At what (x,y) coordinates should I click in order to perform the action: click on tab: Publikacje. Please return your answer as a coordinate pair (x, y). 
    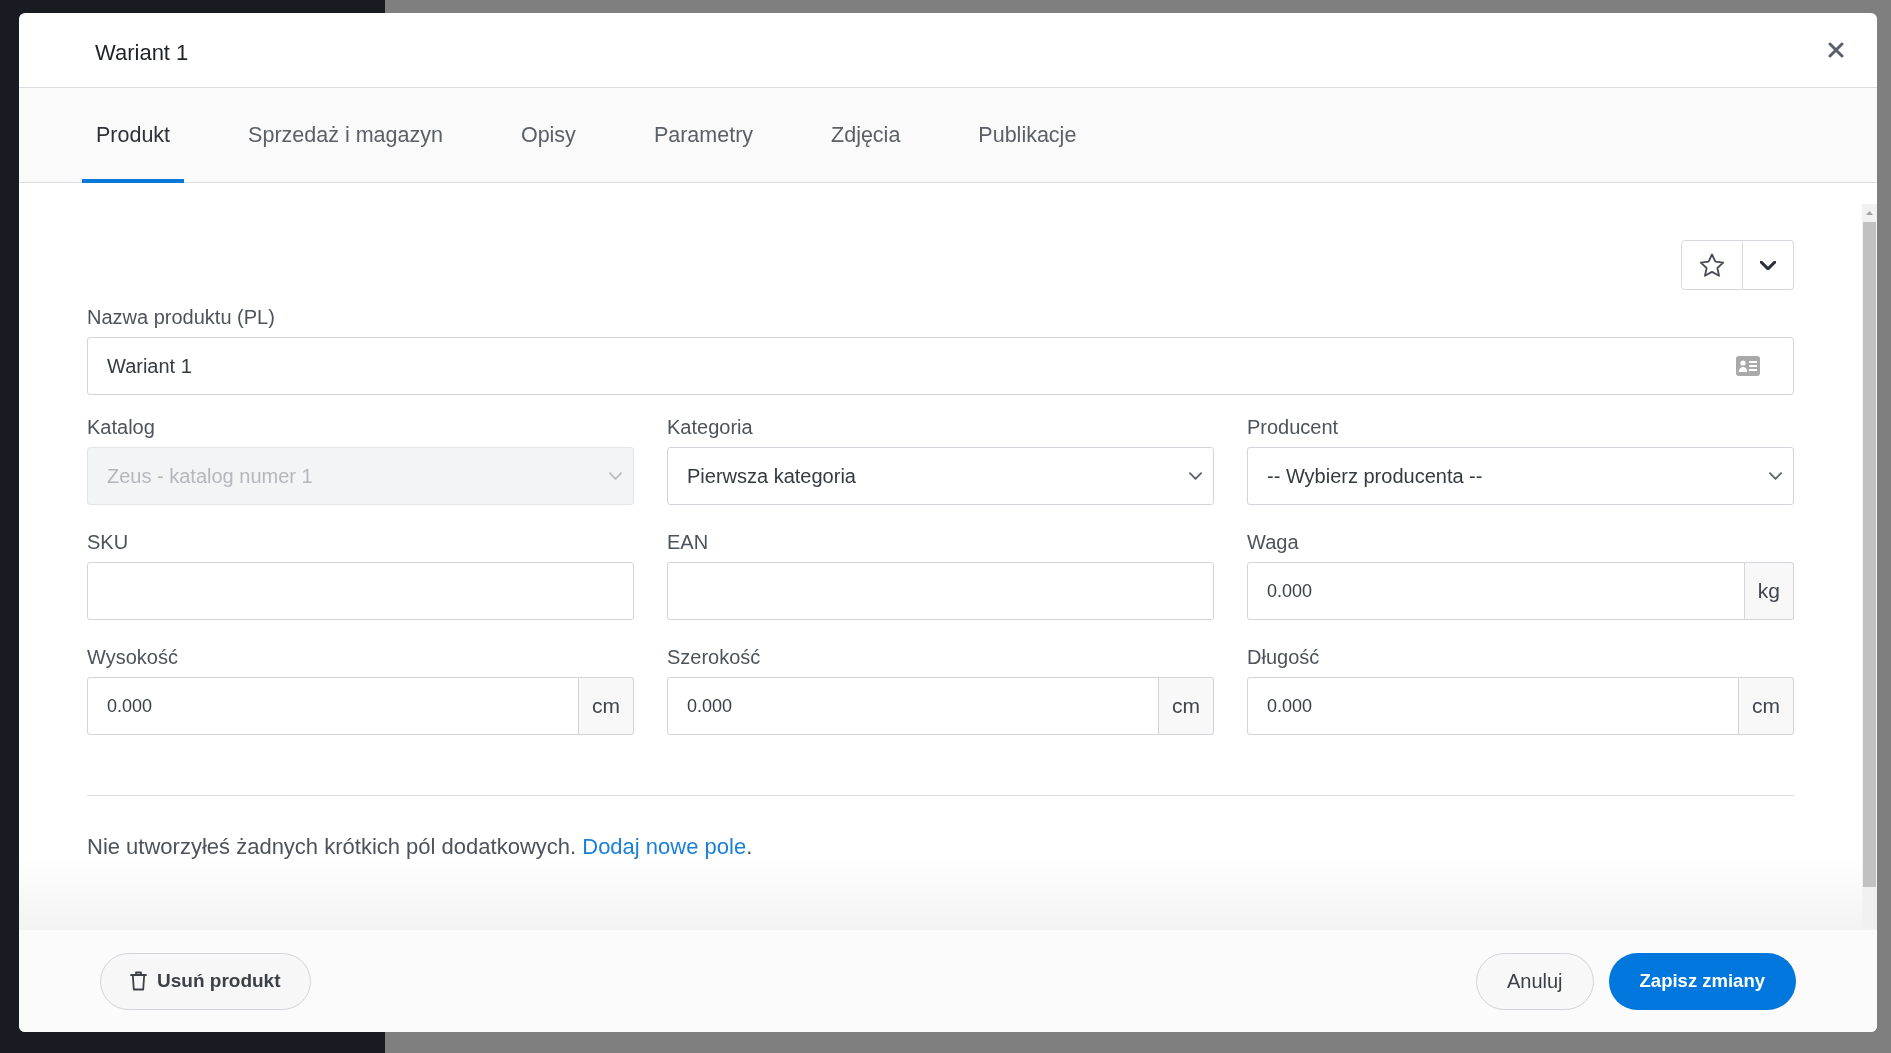
    Looking at the image, I should click on (1027, 135).